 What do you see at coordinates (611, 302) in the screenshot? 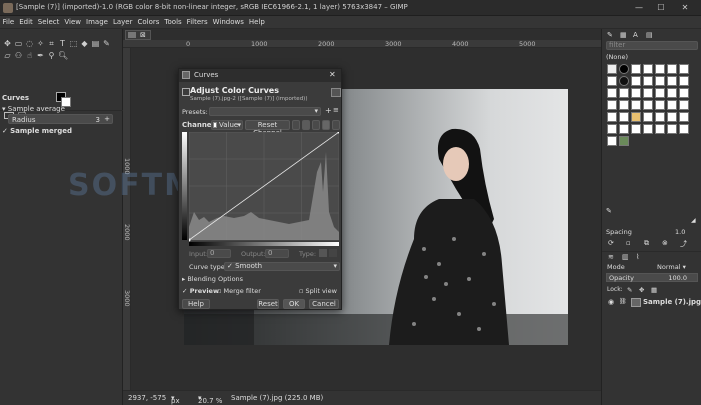
I see `visibility-eye-icon: ◉` at bounding box center [611, 302].